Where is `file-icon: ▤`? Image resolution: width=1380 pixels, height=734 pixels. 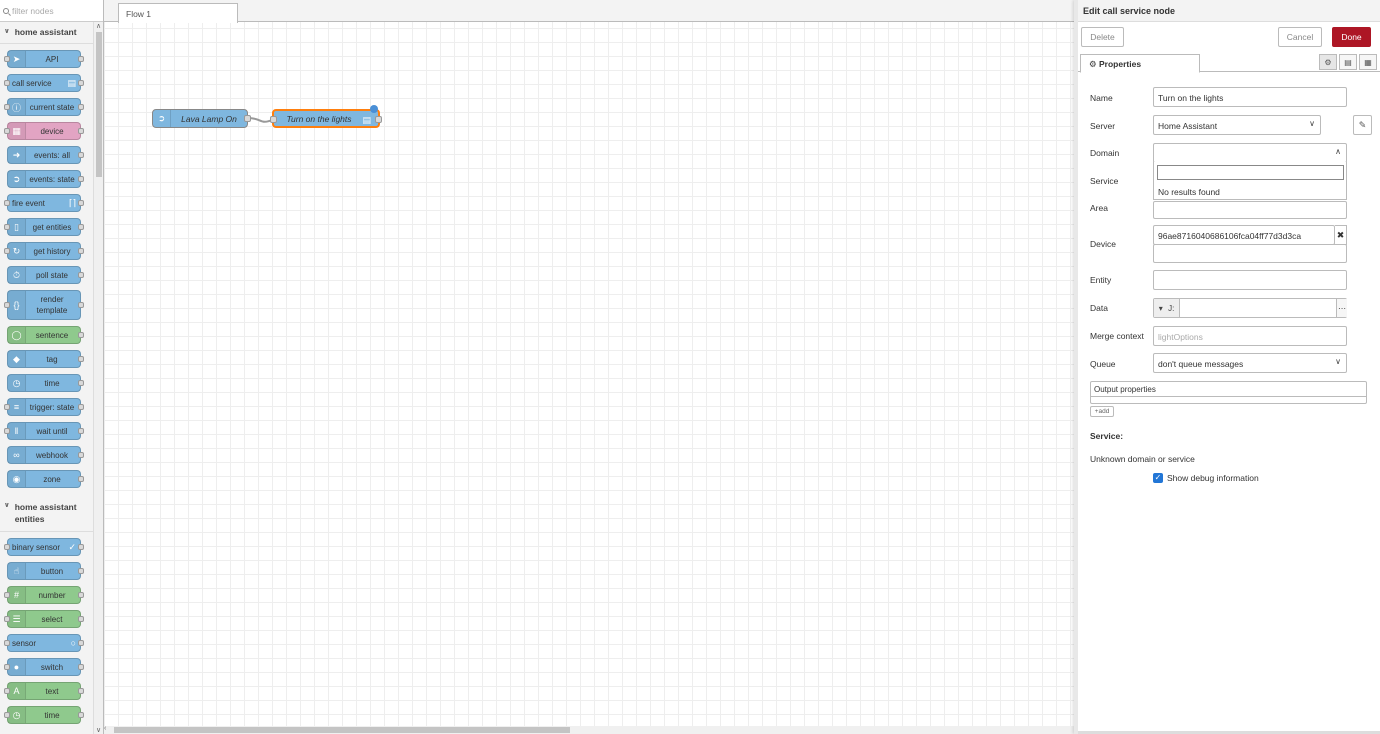
file-icon: ▤ is located at coordinates (1348, 62).